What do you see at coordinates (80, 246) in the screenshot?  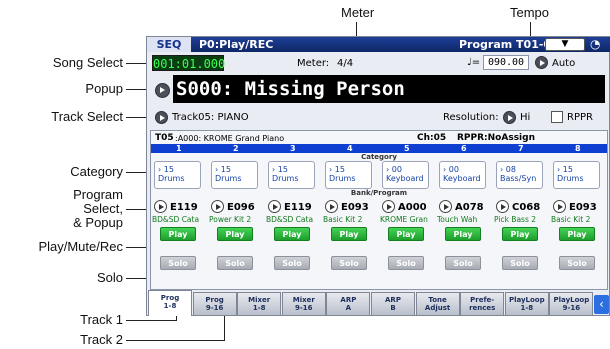 I see `play-mute-rec-callout: Play/Mute/Rec` at bounding box center [80, 246].